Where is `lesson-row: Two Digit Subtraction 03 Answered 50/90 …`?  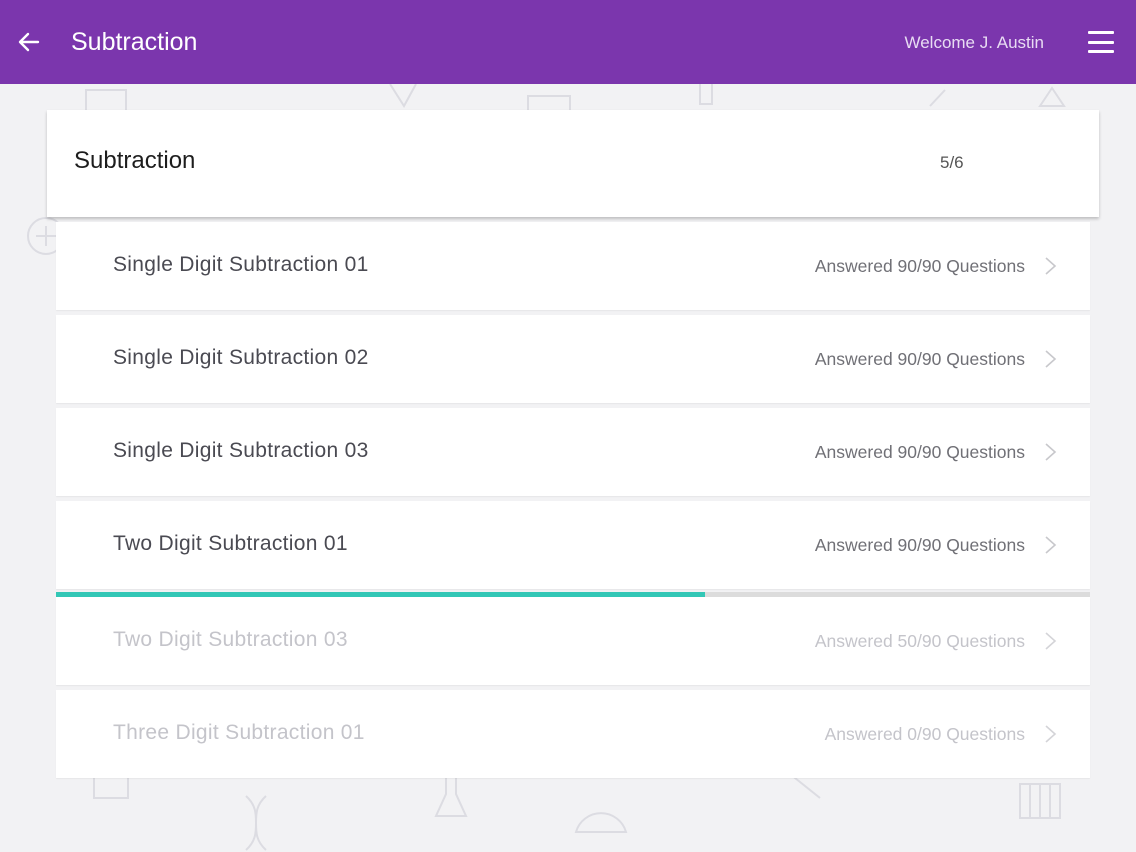 lesson-row: Two Digit Subtraction 03 Answered 50/90 … is located at coordinates (573, 641).